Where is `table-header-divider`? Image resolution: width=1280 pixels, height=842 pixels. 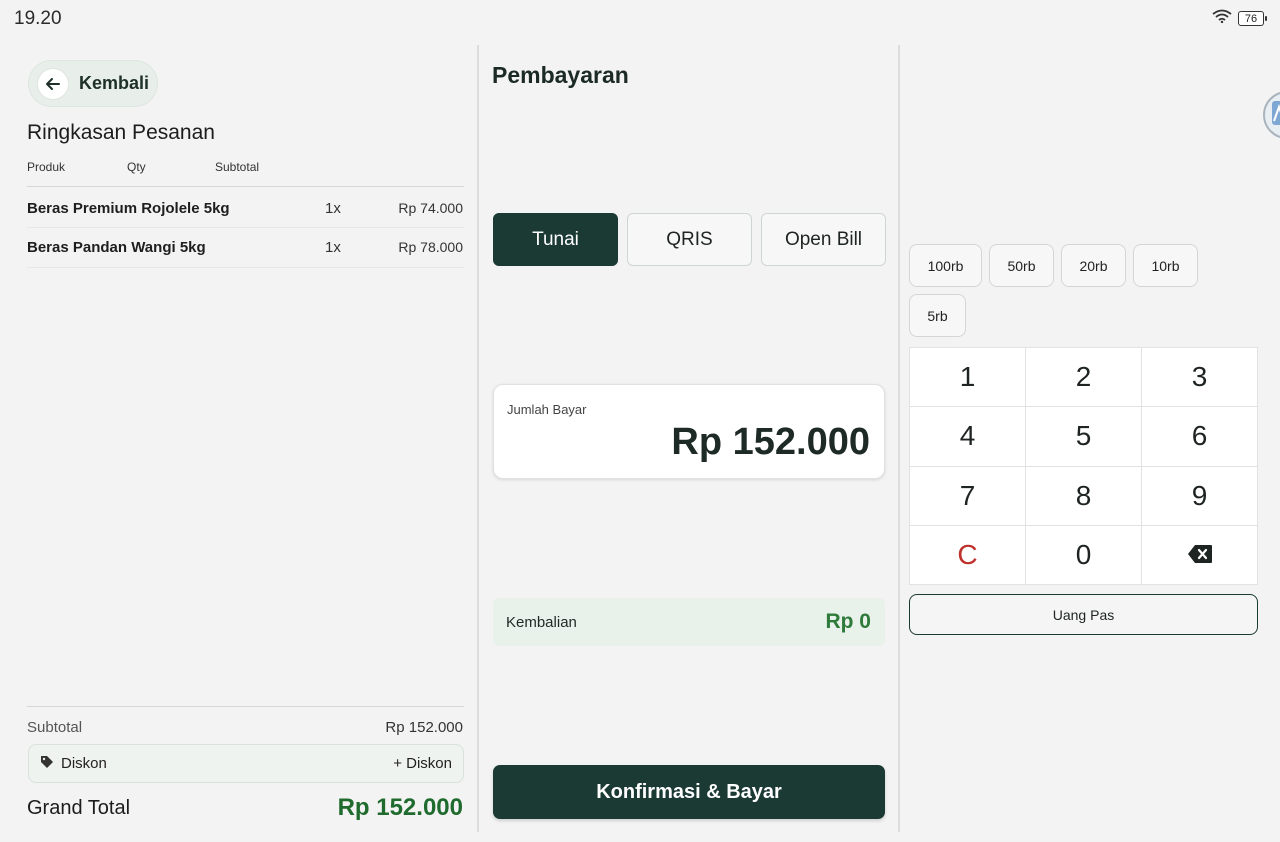
table-header-divider is located at coordinates (245, 186).